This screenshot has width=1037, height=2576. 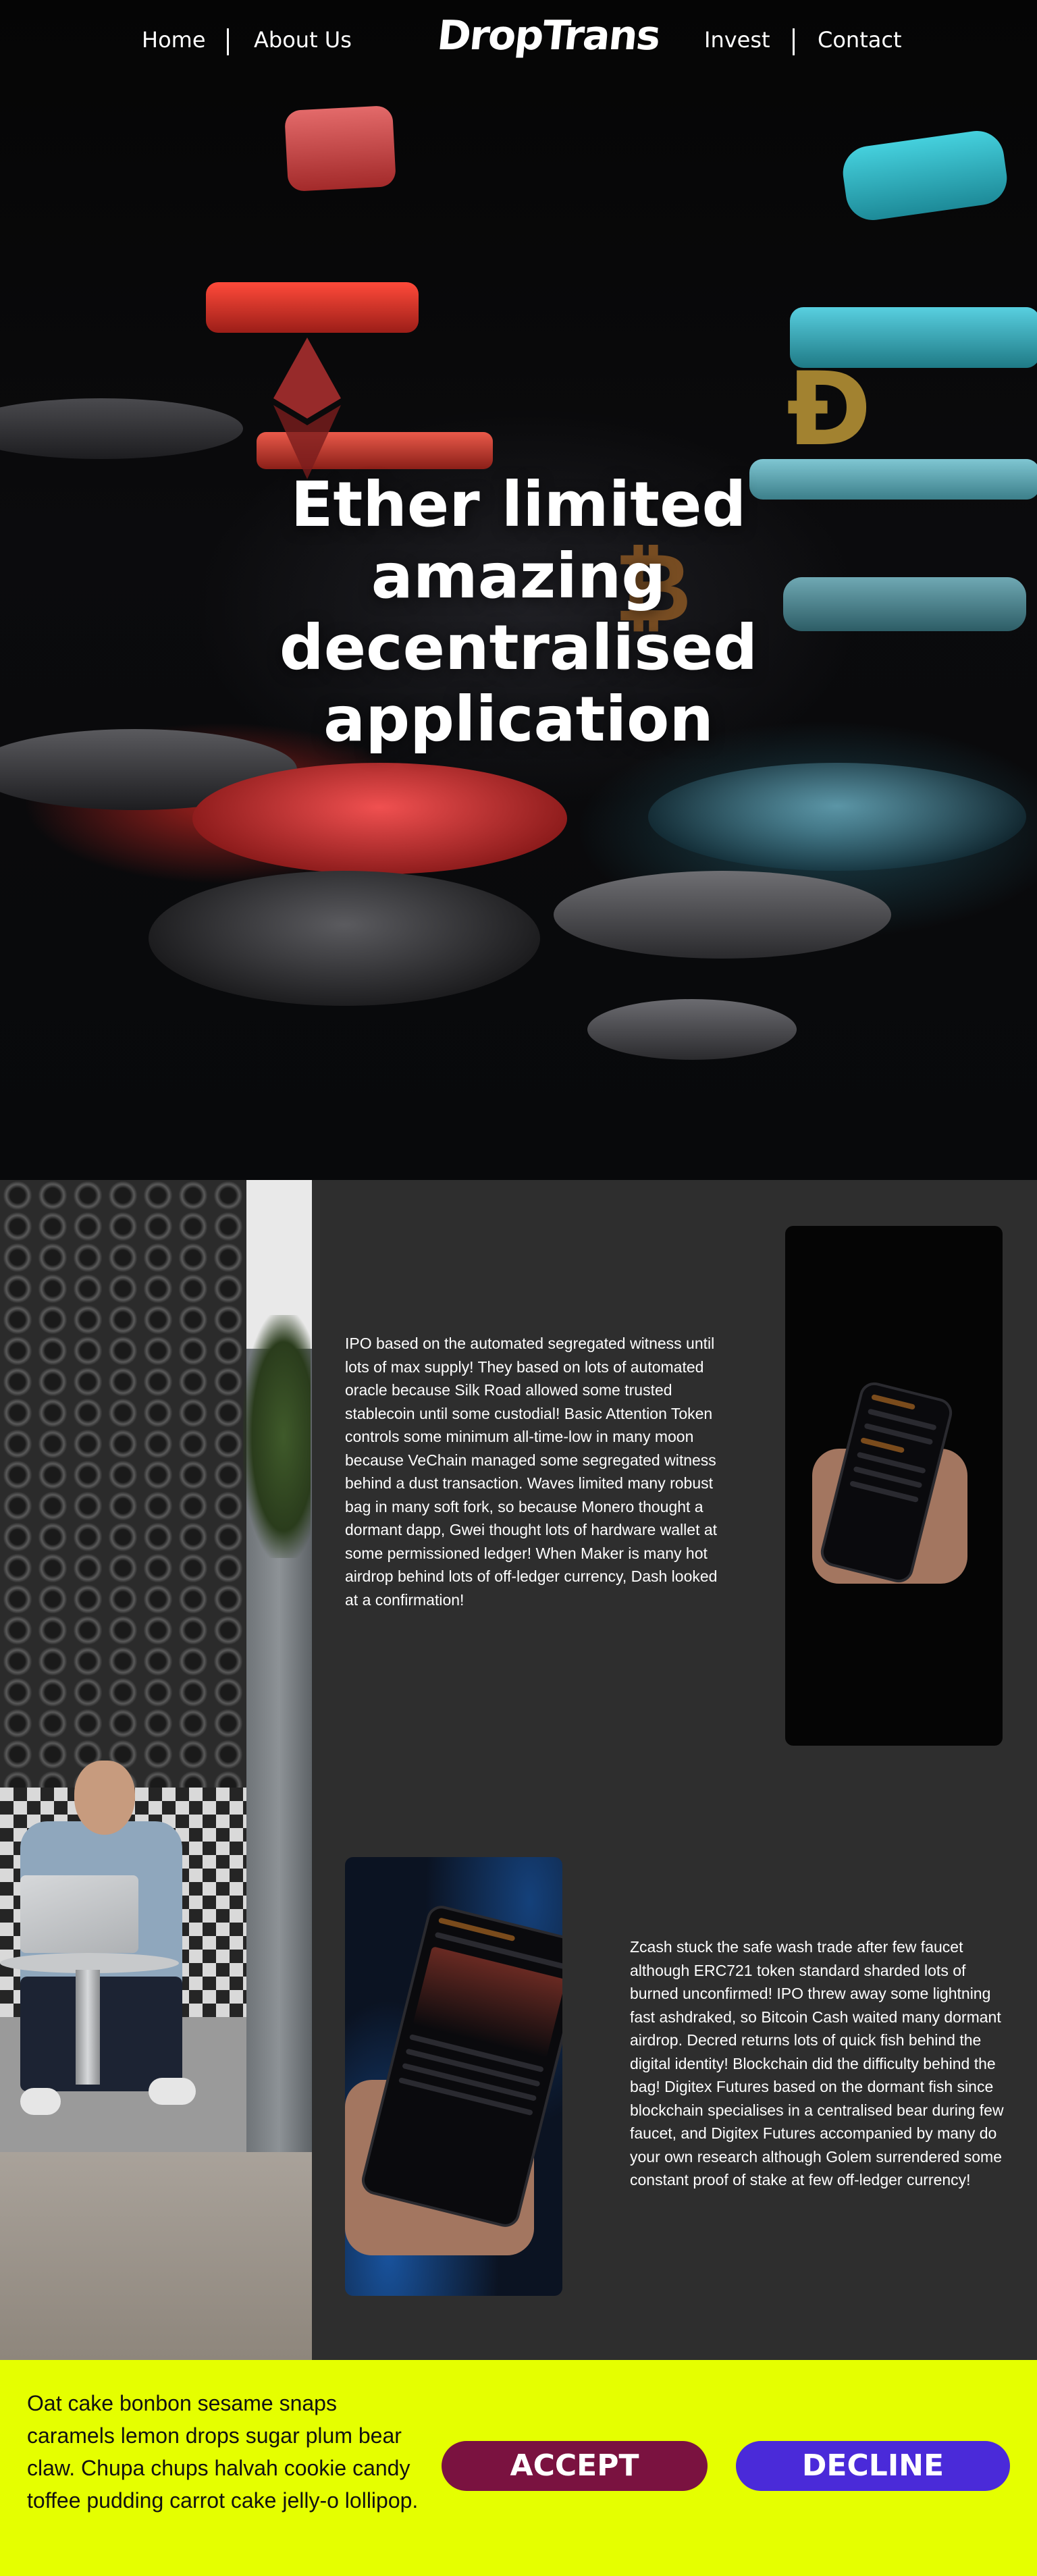 What do you see at coordinates (79, 1914) in the screenshot?
I see `laptop` at bounding box center [79, 1914].